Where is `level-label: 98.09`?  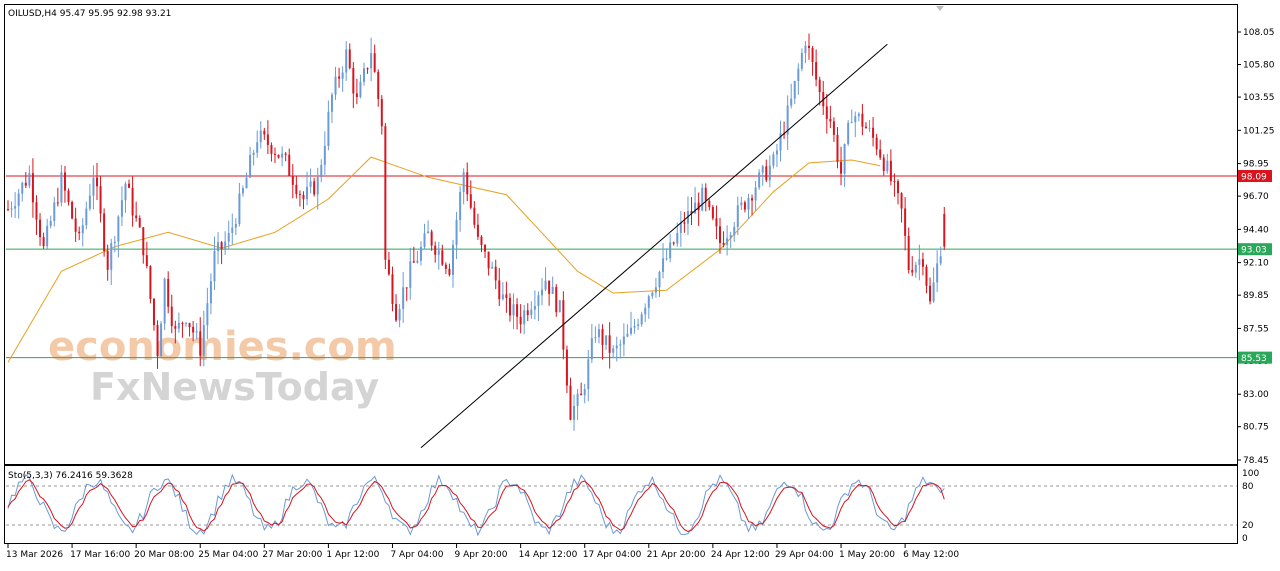
level-label: 98.09 is located at coordinates (1254, 178).